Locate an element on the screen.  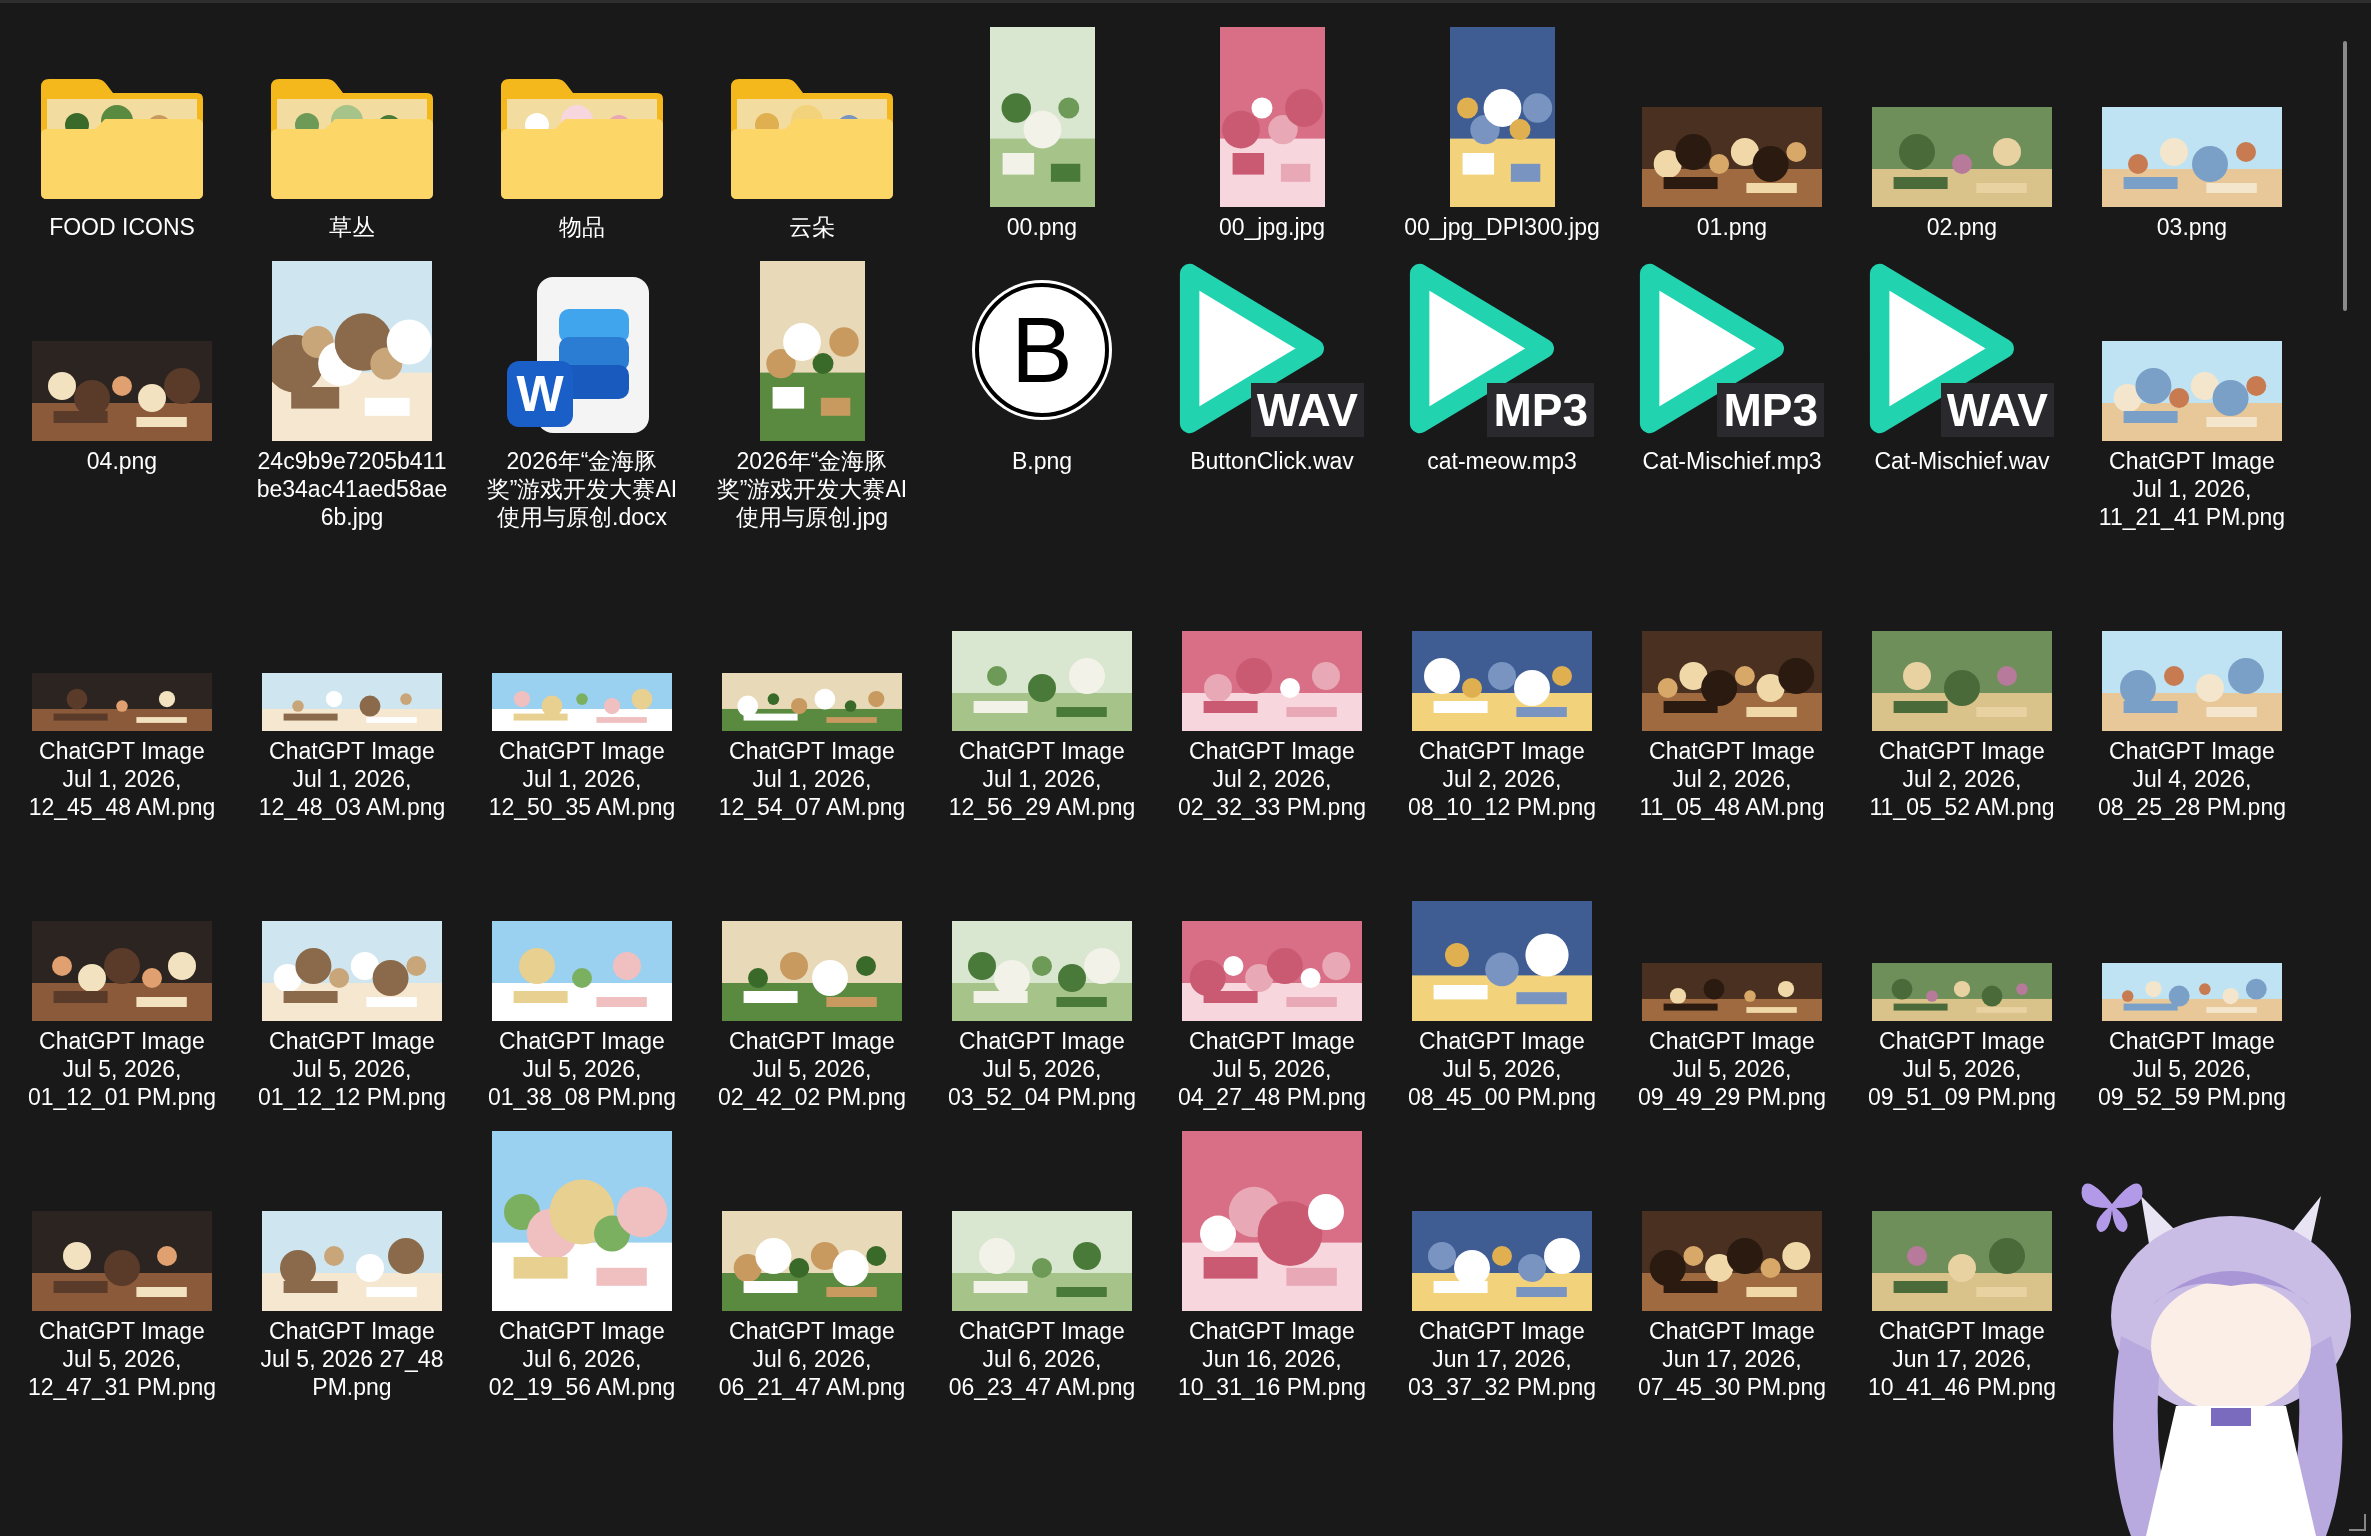
file-item: MP3 cat-meow.mp3 is located at coordinates (1502, 393).